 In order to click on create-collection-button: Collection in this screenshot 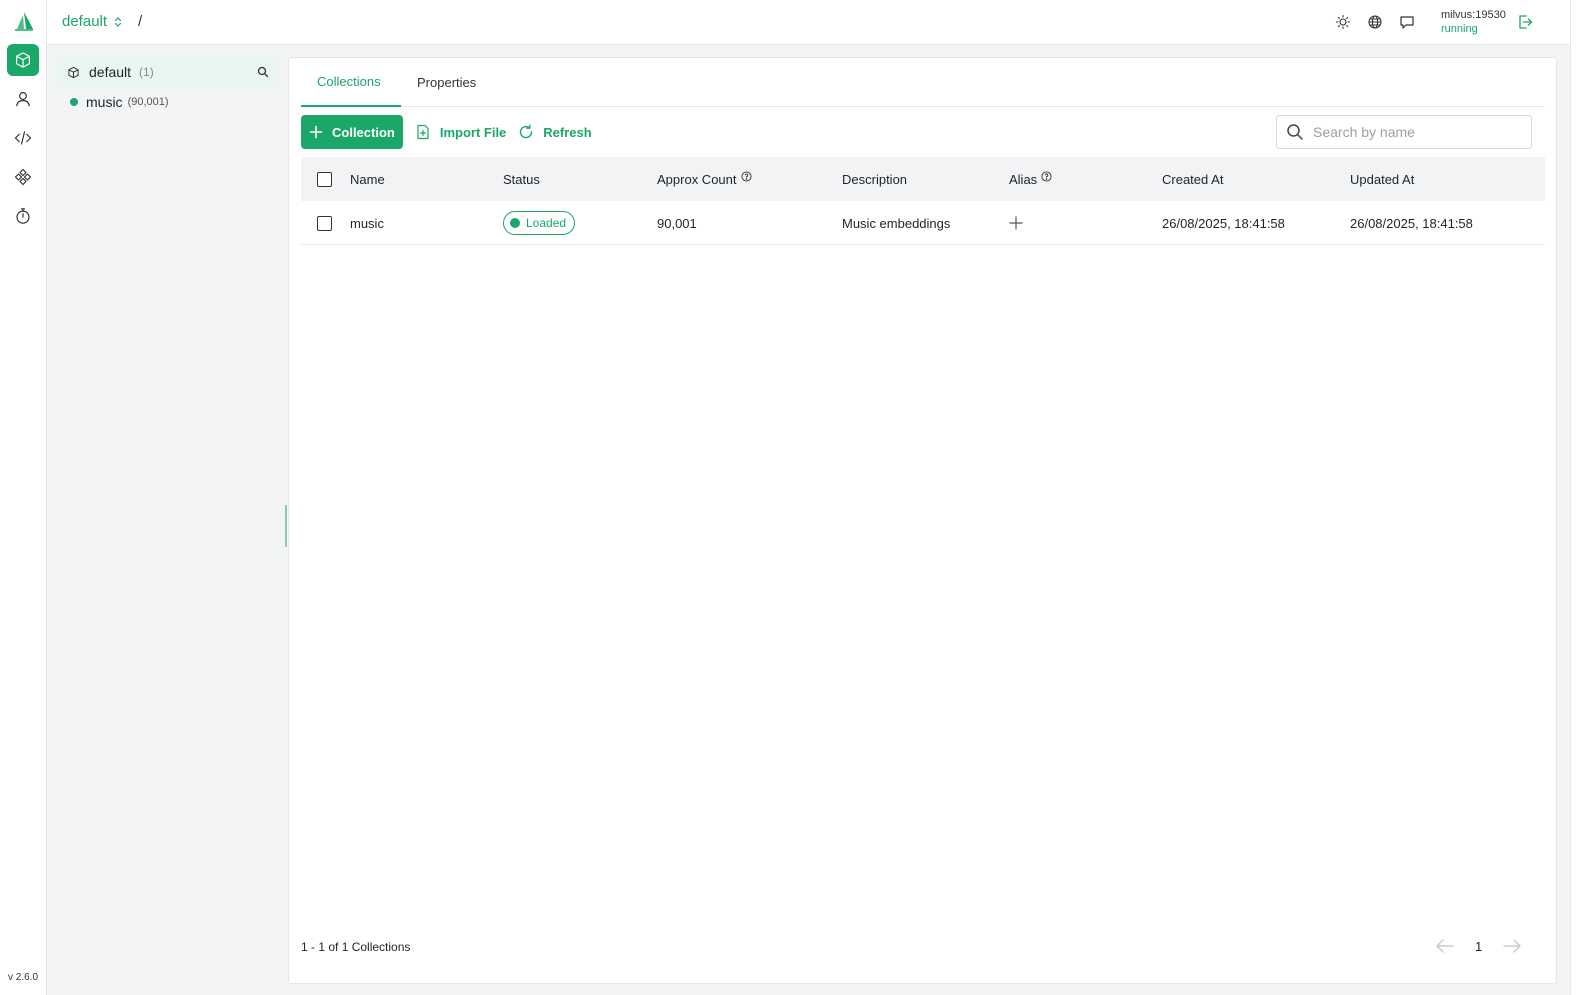, I will do `click(352, 132)`.